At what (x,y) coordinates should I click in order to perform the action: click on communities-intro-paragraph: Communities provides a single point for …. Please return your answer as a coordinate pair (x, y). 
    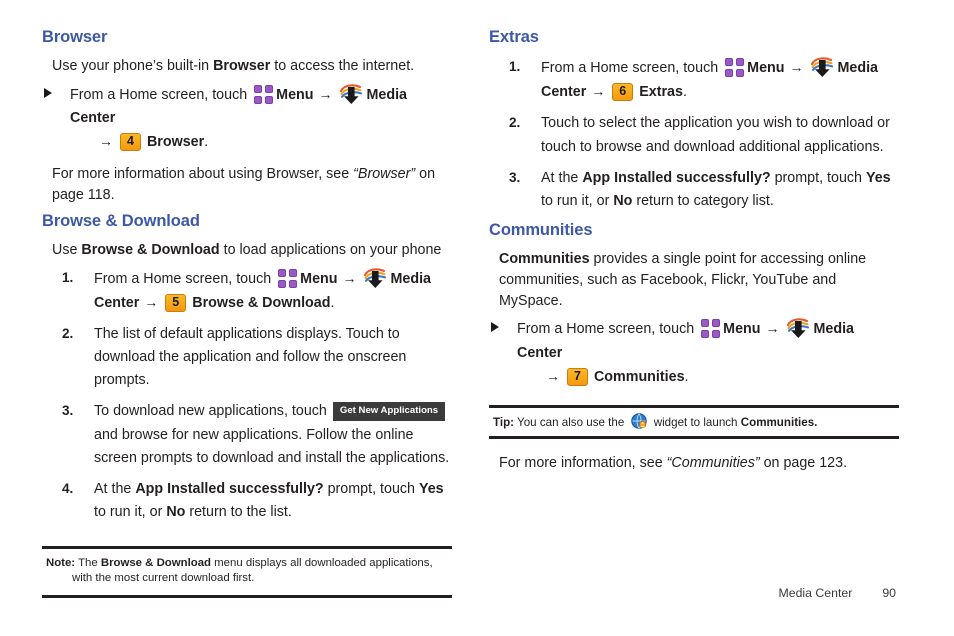
    Looking at the image, I should click on (694, 280).